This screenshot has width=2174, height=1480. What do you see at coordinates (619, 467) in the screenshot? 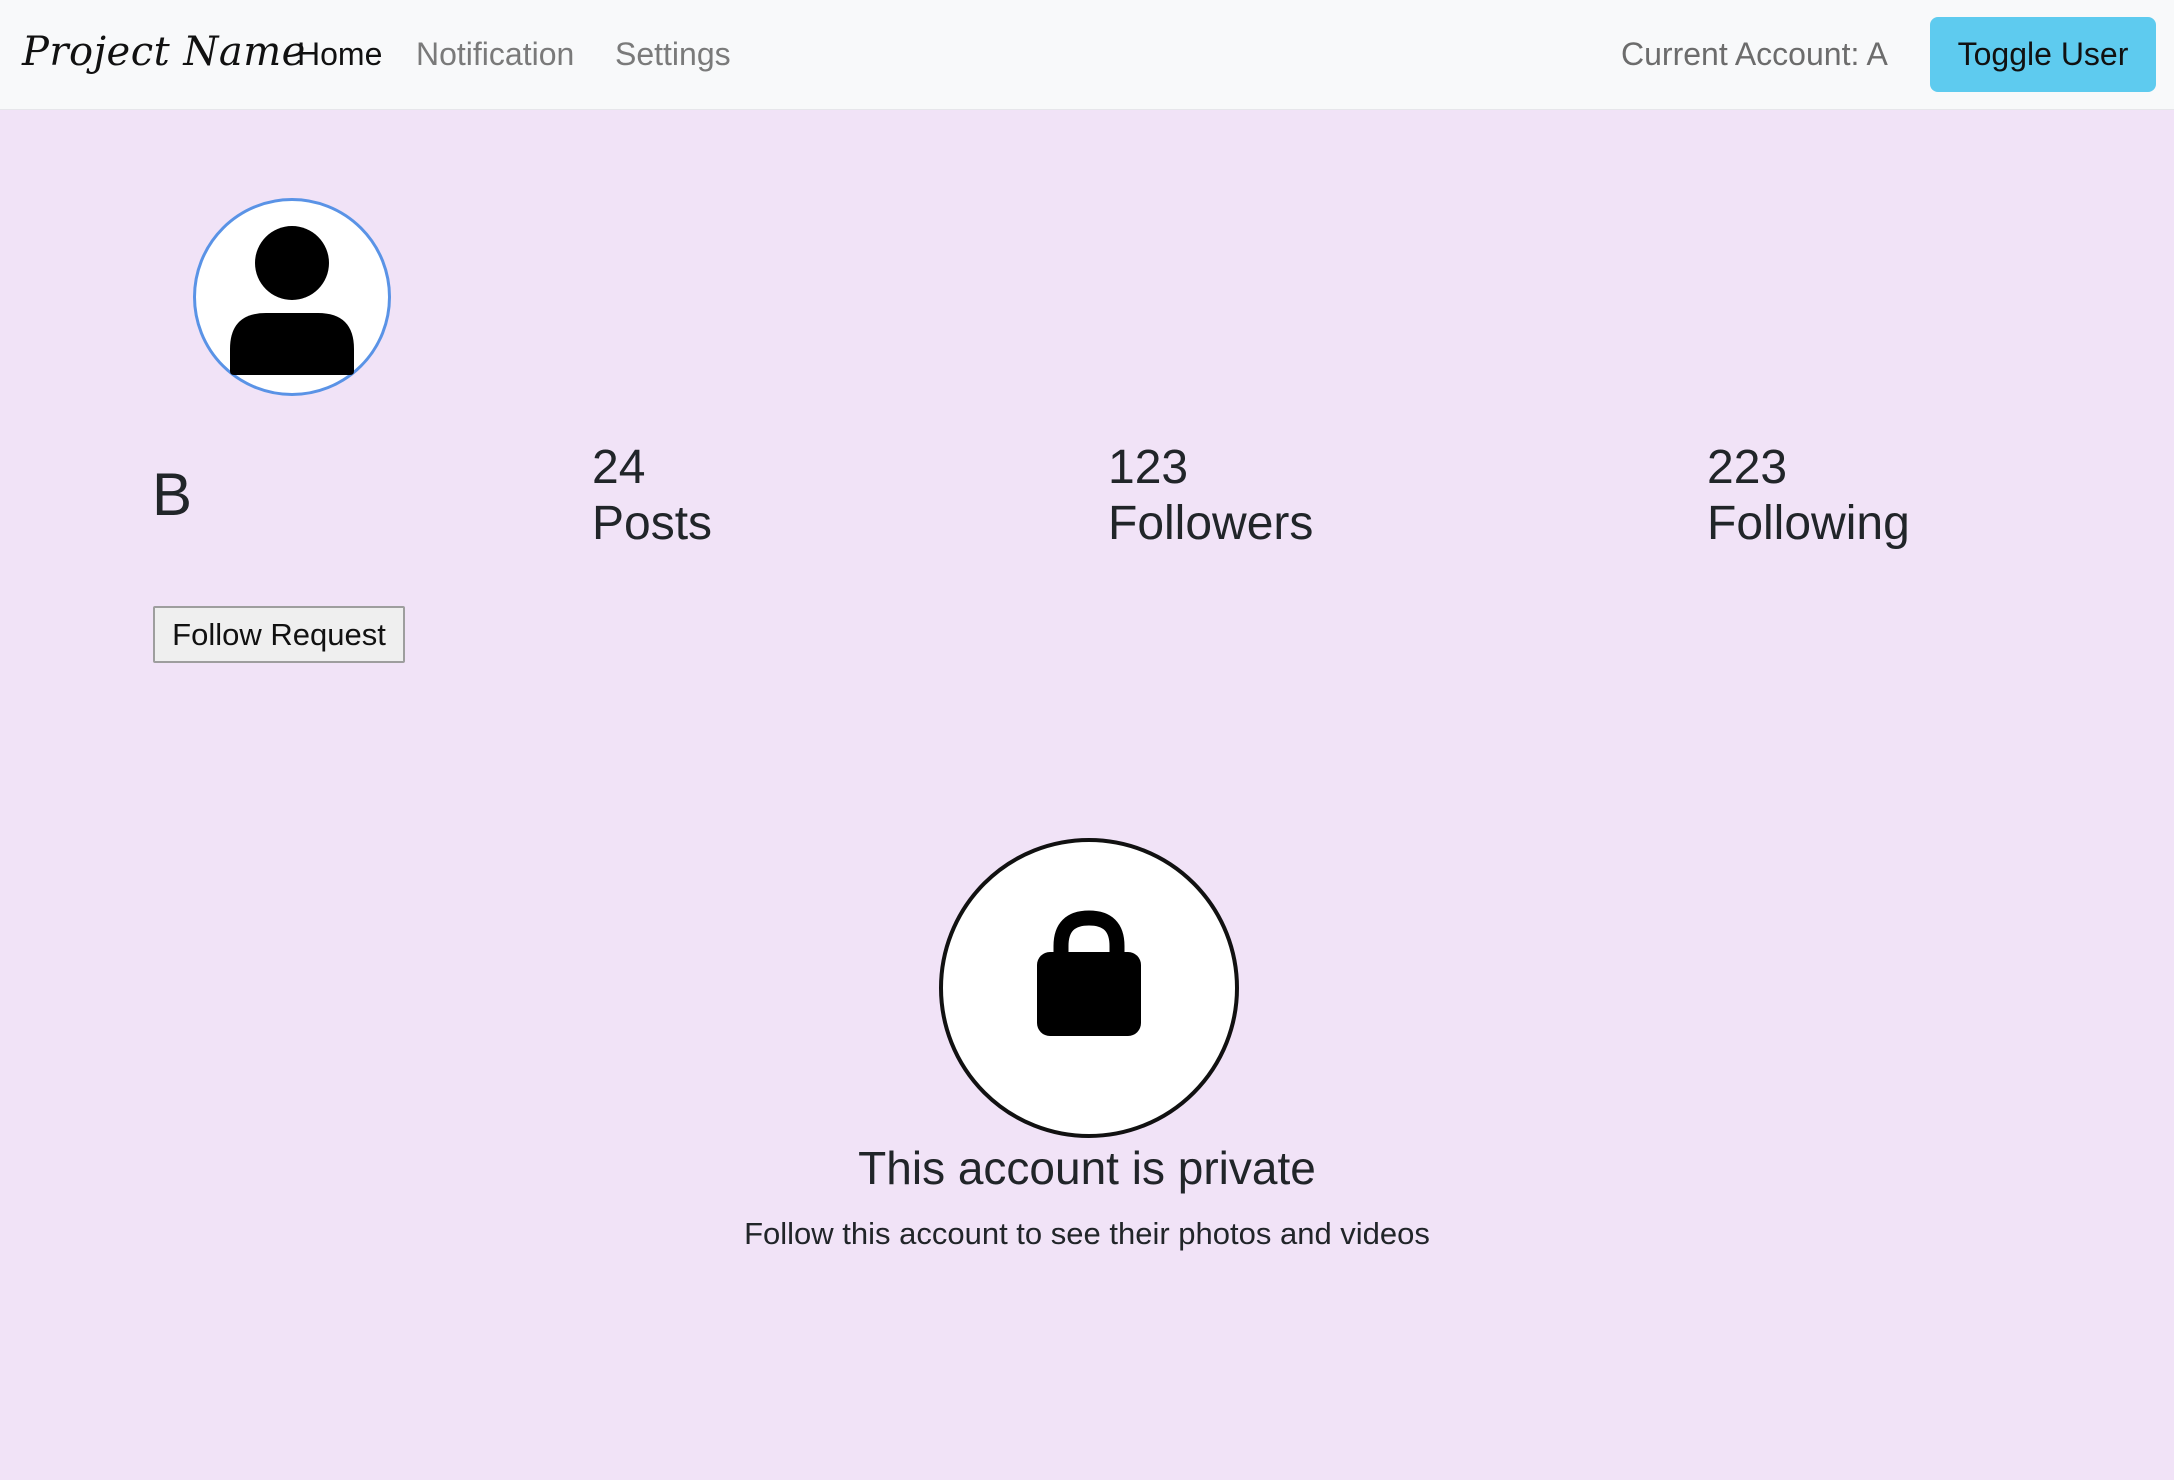
I see `stat-posts-count: 24` at bounding box center [619, 467].